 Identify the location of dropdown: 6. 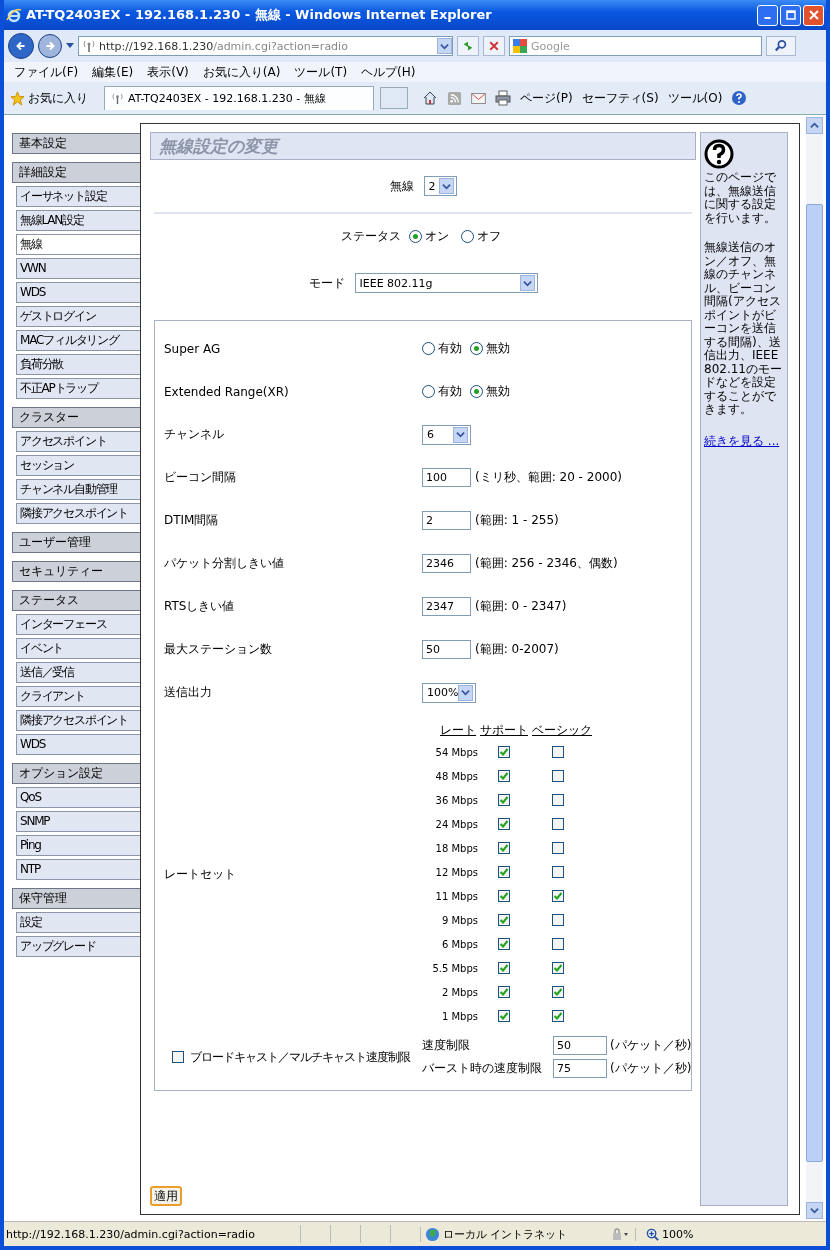
(446, 434).